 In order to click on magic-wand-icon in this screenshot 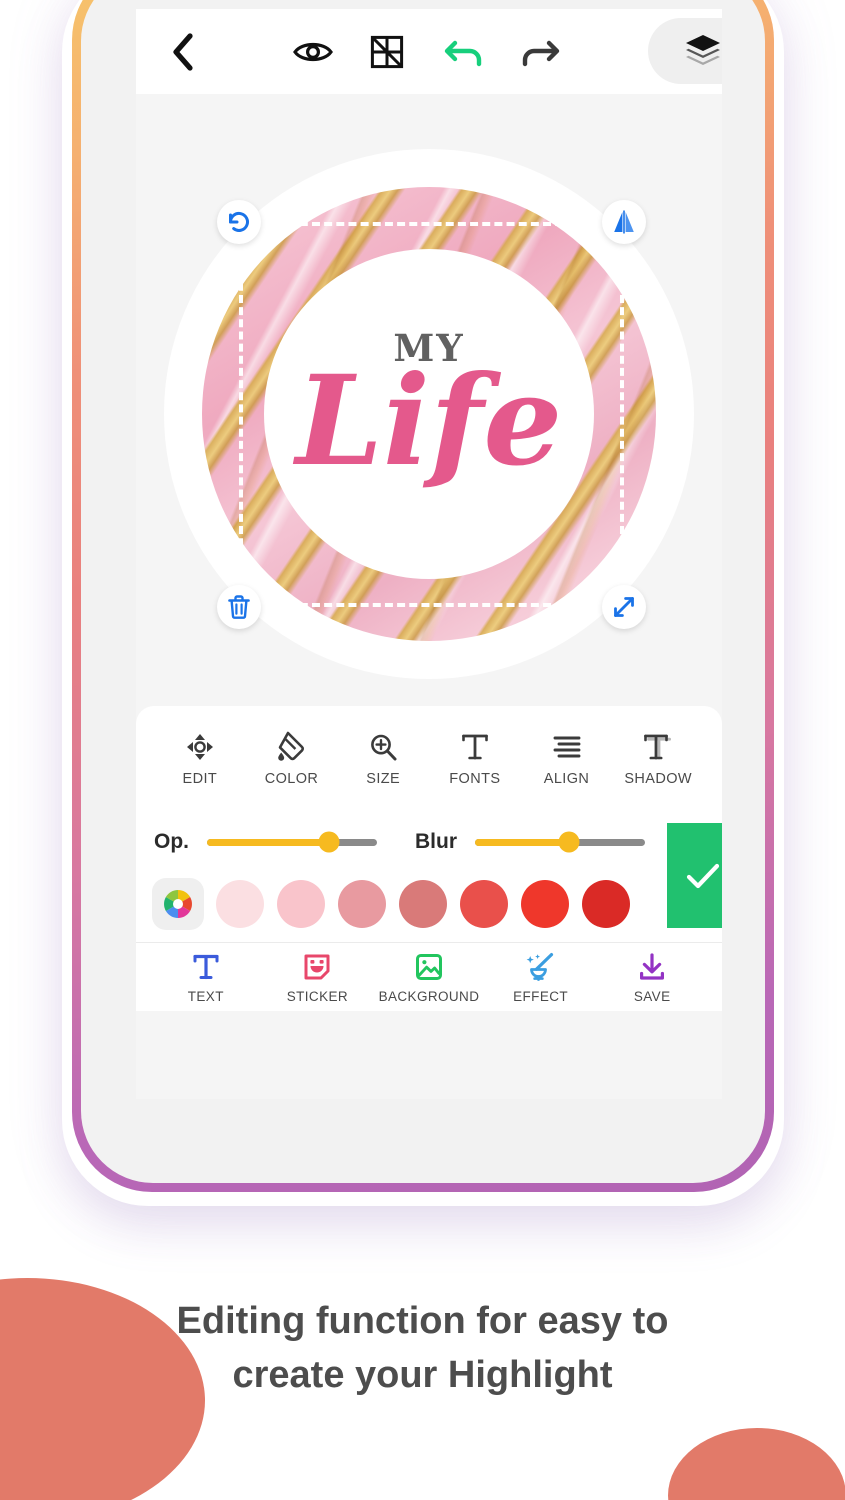, I will do `click(541, 967)`.